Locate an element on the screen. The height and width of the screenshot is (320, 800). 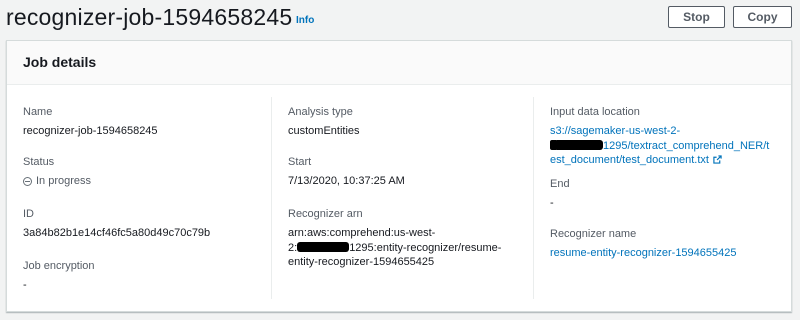
recognizer-name-label: Recognizer name is located at coordinates (593, 234).